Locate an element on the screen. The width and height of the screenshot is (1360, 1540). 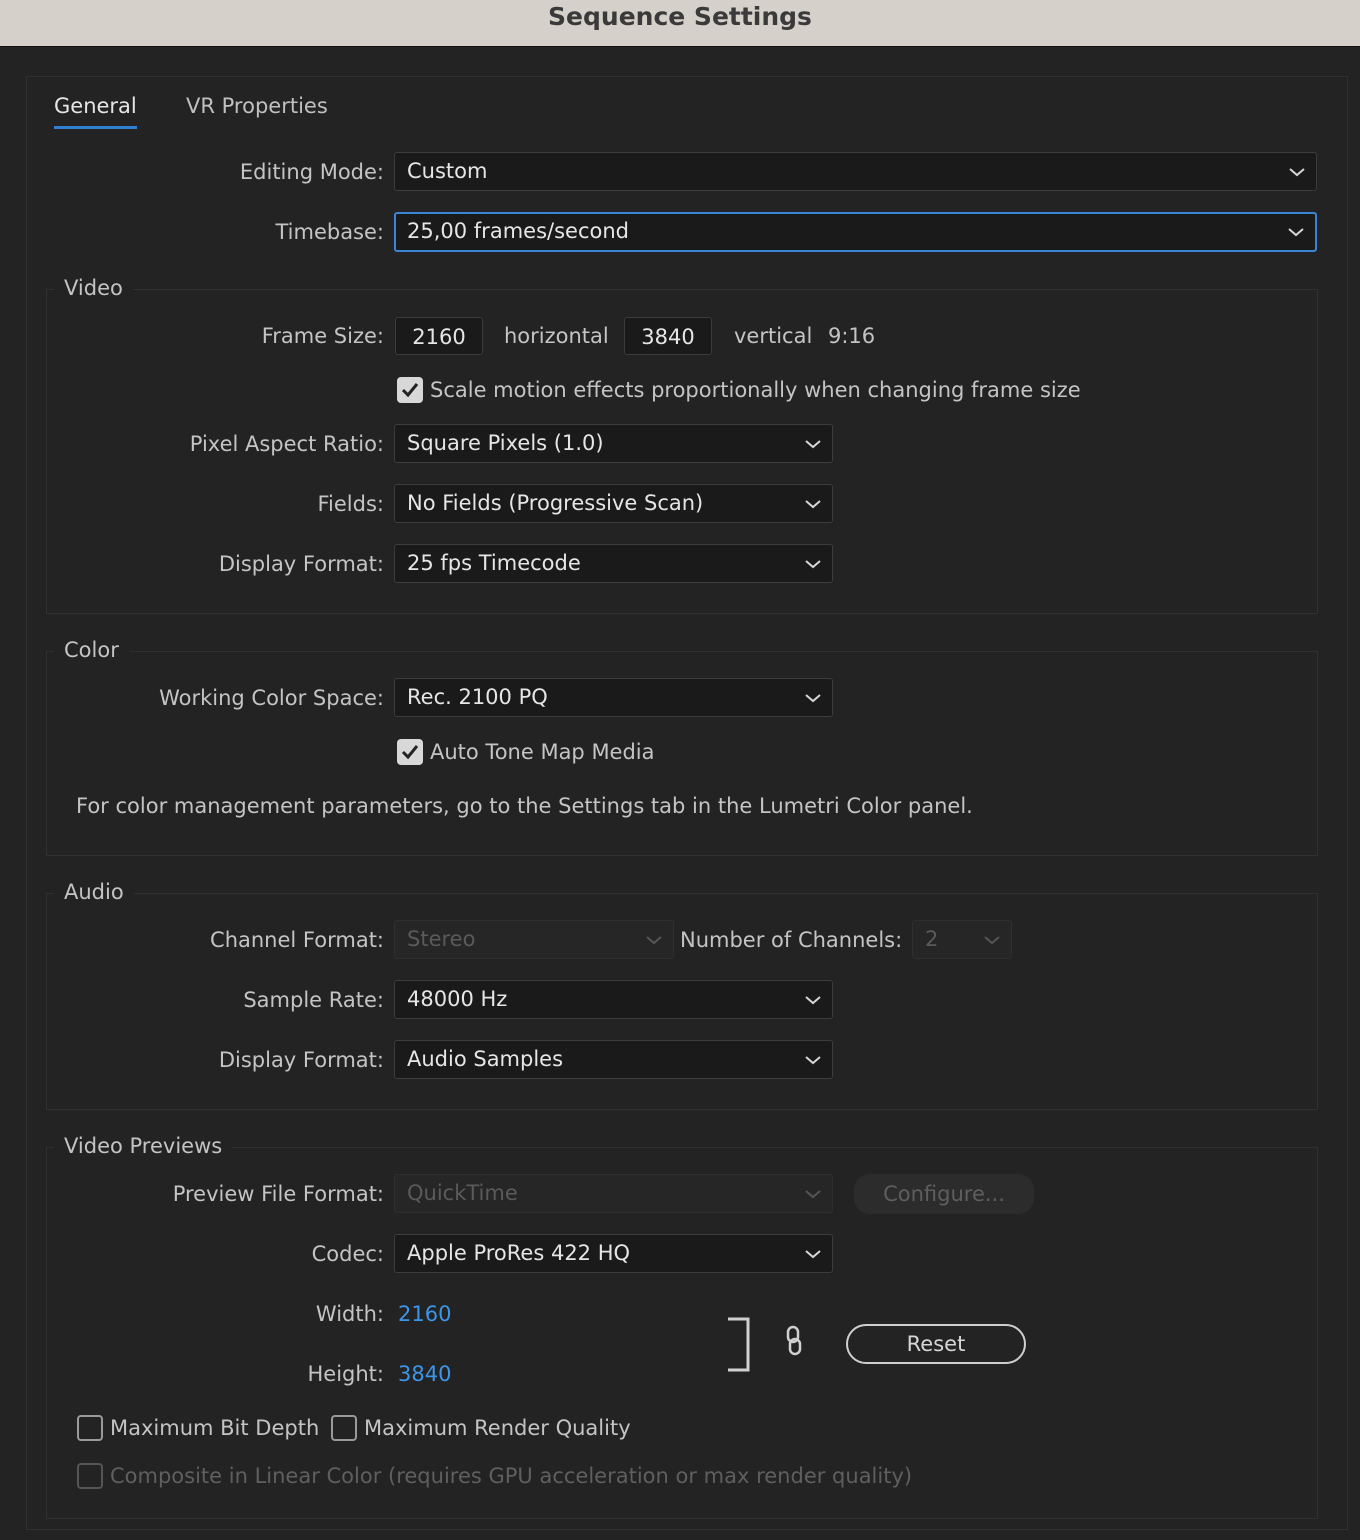
pixel-aspect-ratio-select: Square Pixels (1.0) is located at coordinates (613, 443).